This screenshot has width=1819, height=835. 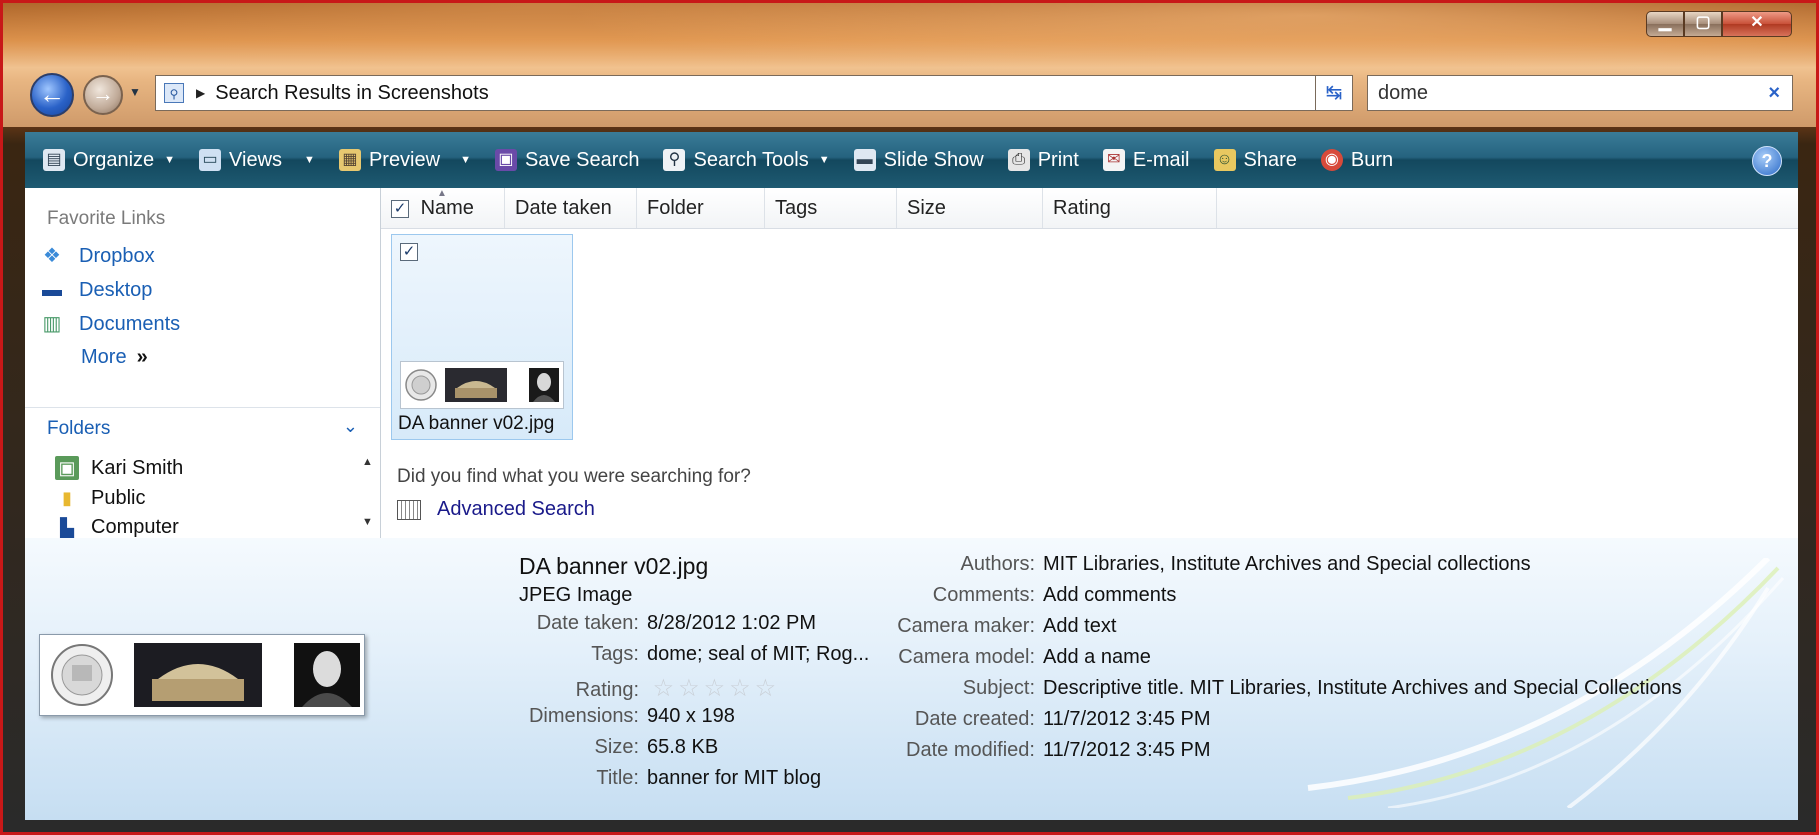 I want to click on close-button: ✕, so click(x=1757, y=24).